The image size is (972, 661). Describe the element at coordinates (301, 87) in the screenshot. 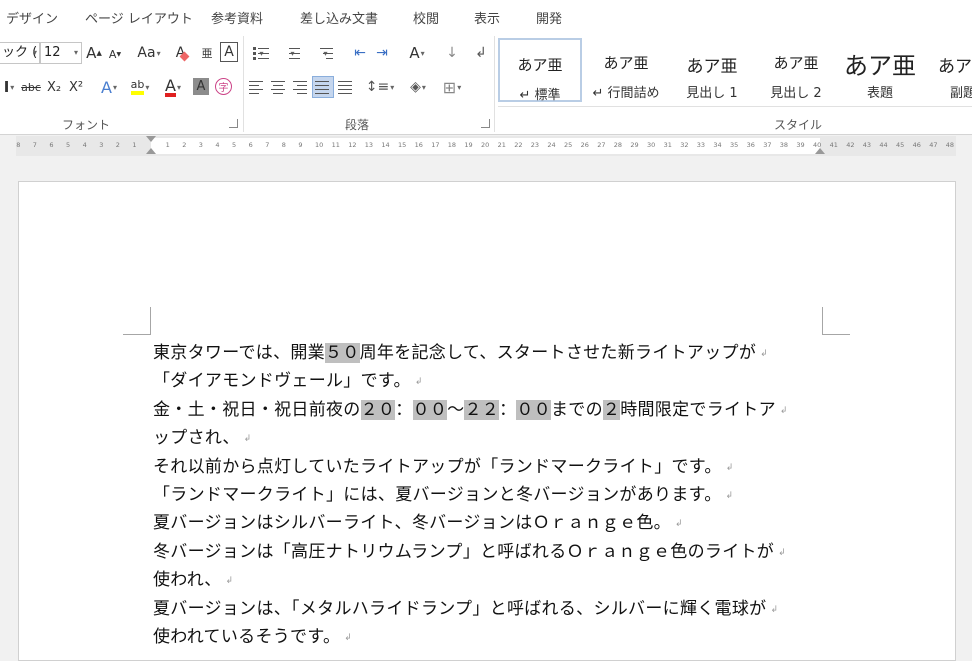

I see `align-right-button` at that location.